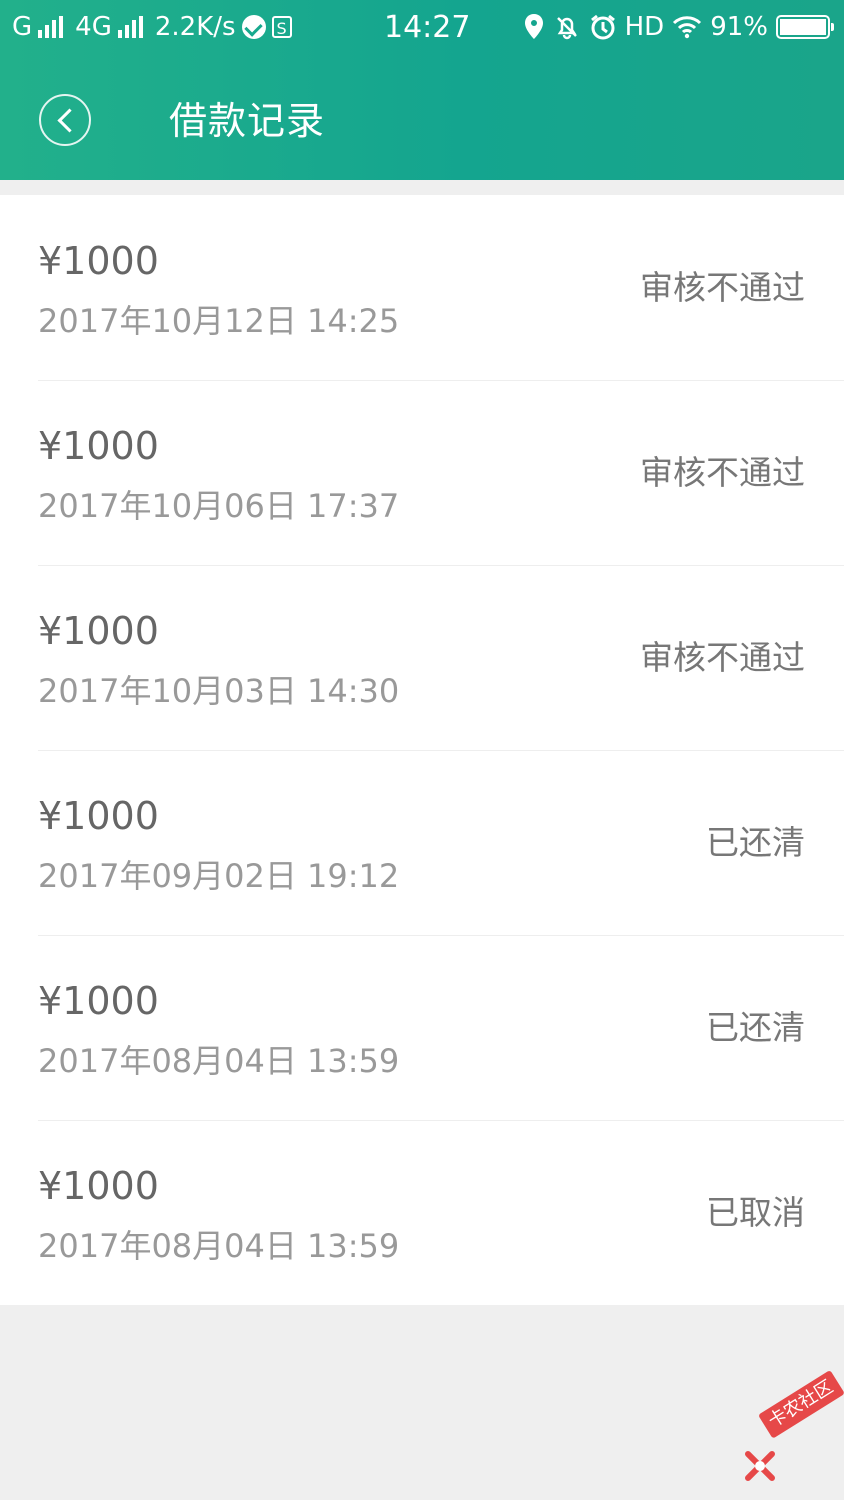  What do you see at coordinates (566, 28) in the screenshot?
I see `mute-icon` at bounding box center [566, 28].